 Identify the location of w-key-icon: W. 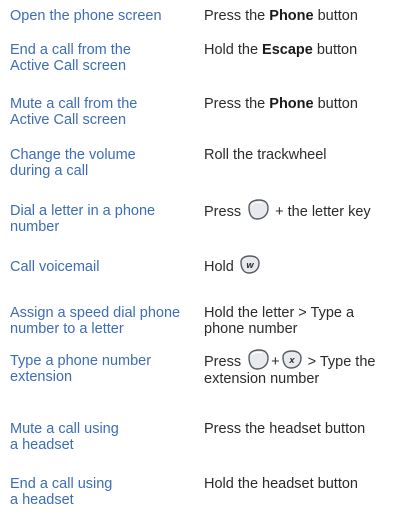
(250, 264).